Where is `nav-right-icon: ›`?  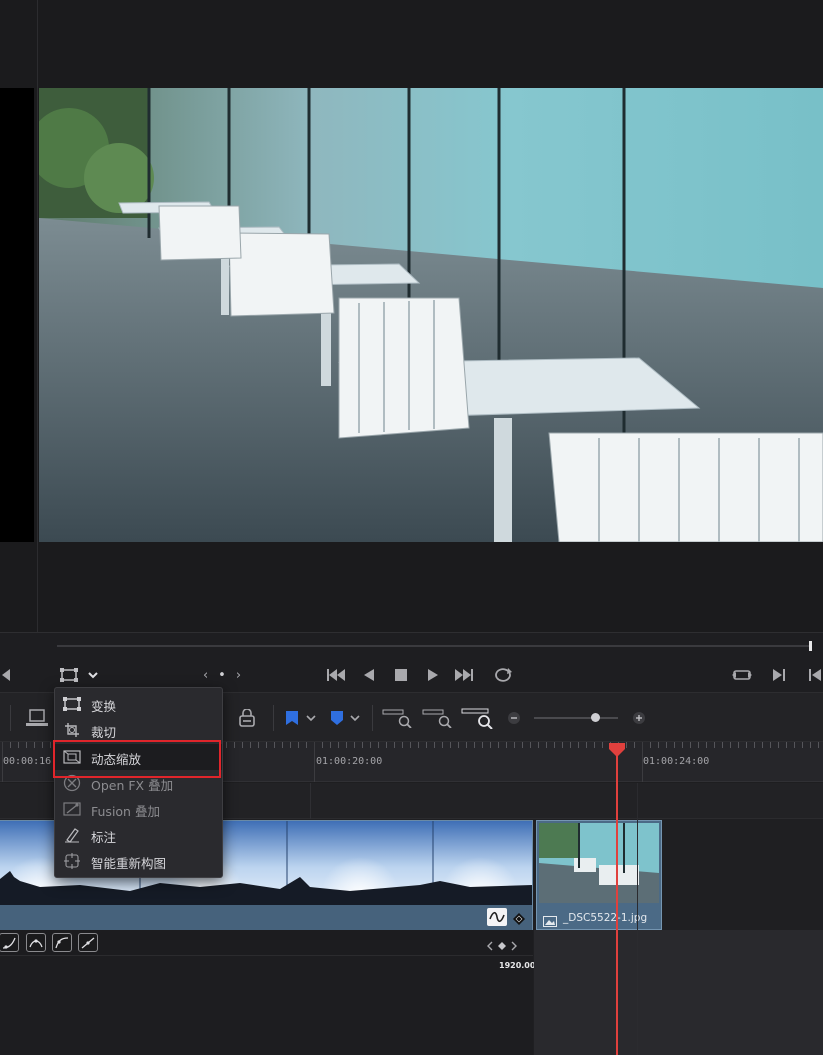
nav-right-icon: › is located at coordinates (238, 675).